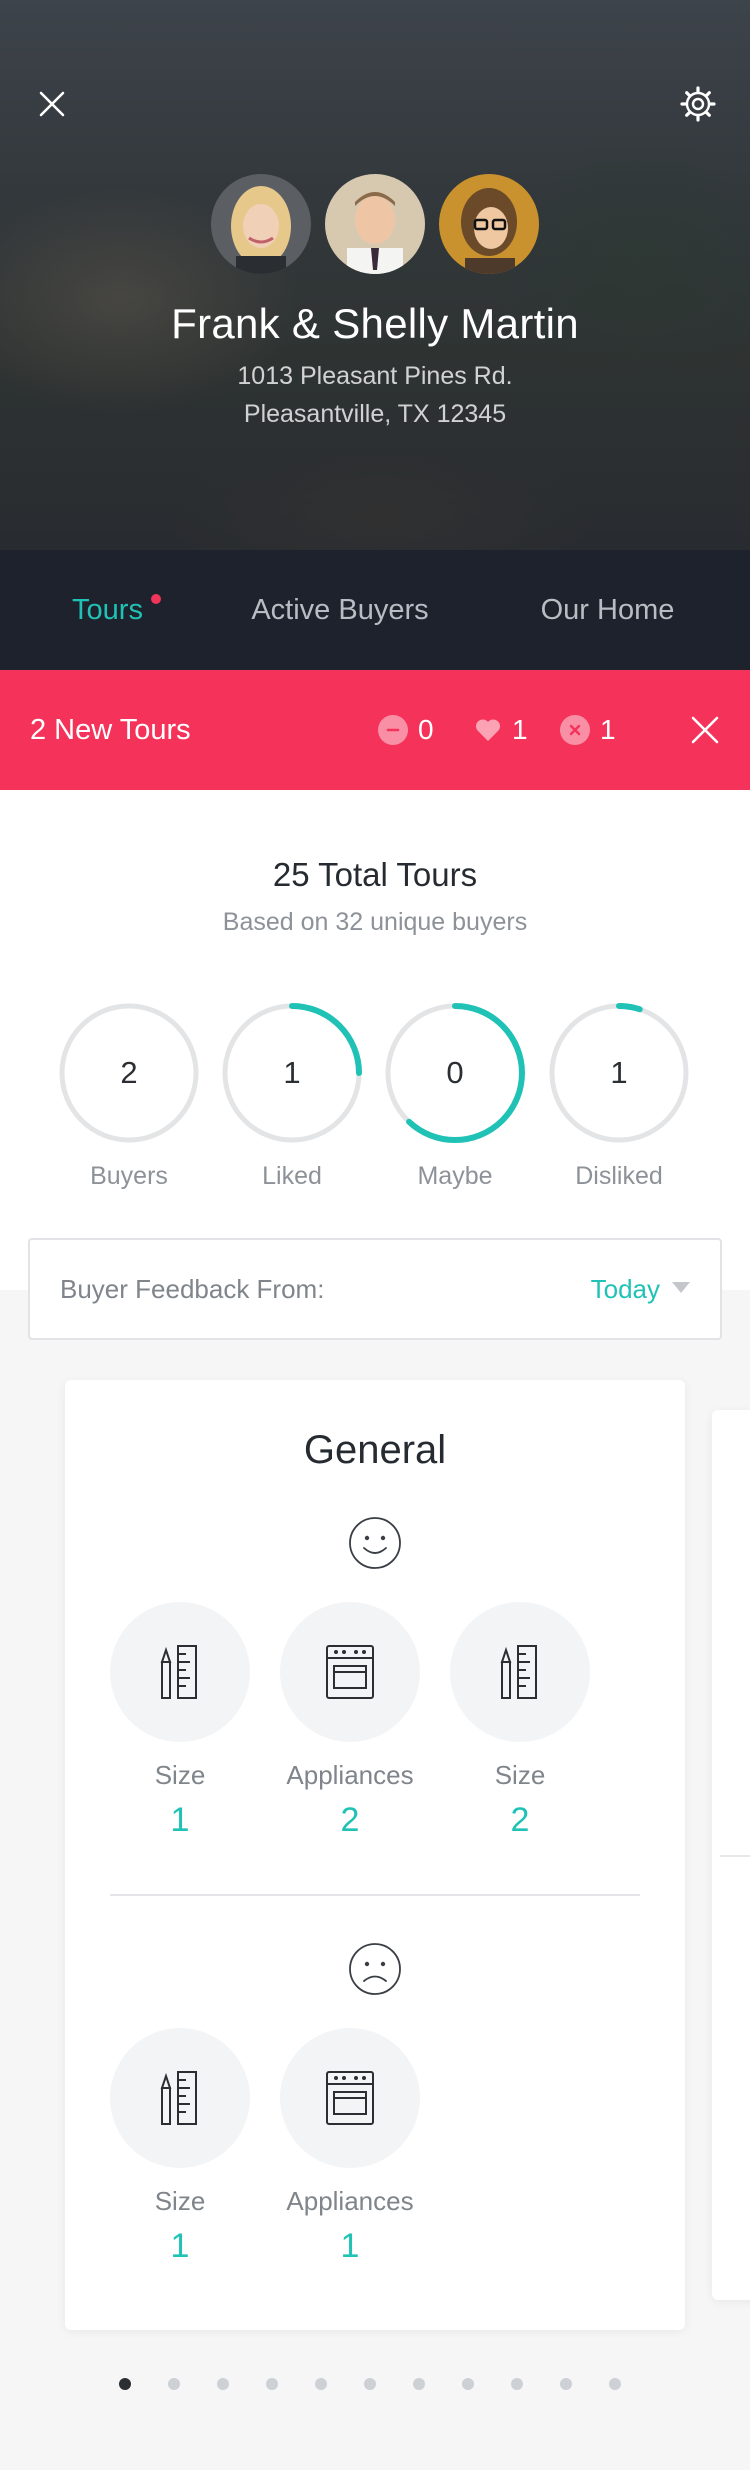  What do you see at coordinates (375, 1543) in the screenshot?
I see `smile-face-icon` at bounding box center [375, 1543].